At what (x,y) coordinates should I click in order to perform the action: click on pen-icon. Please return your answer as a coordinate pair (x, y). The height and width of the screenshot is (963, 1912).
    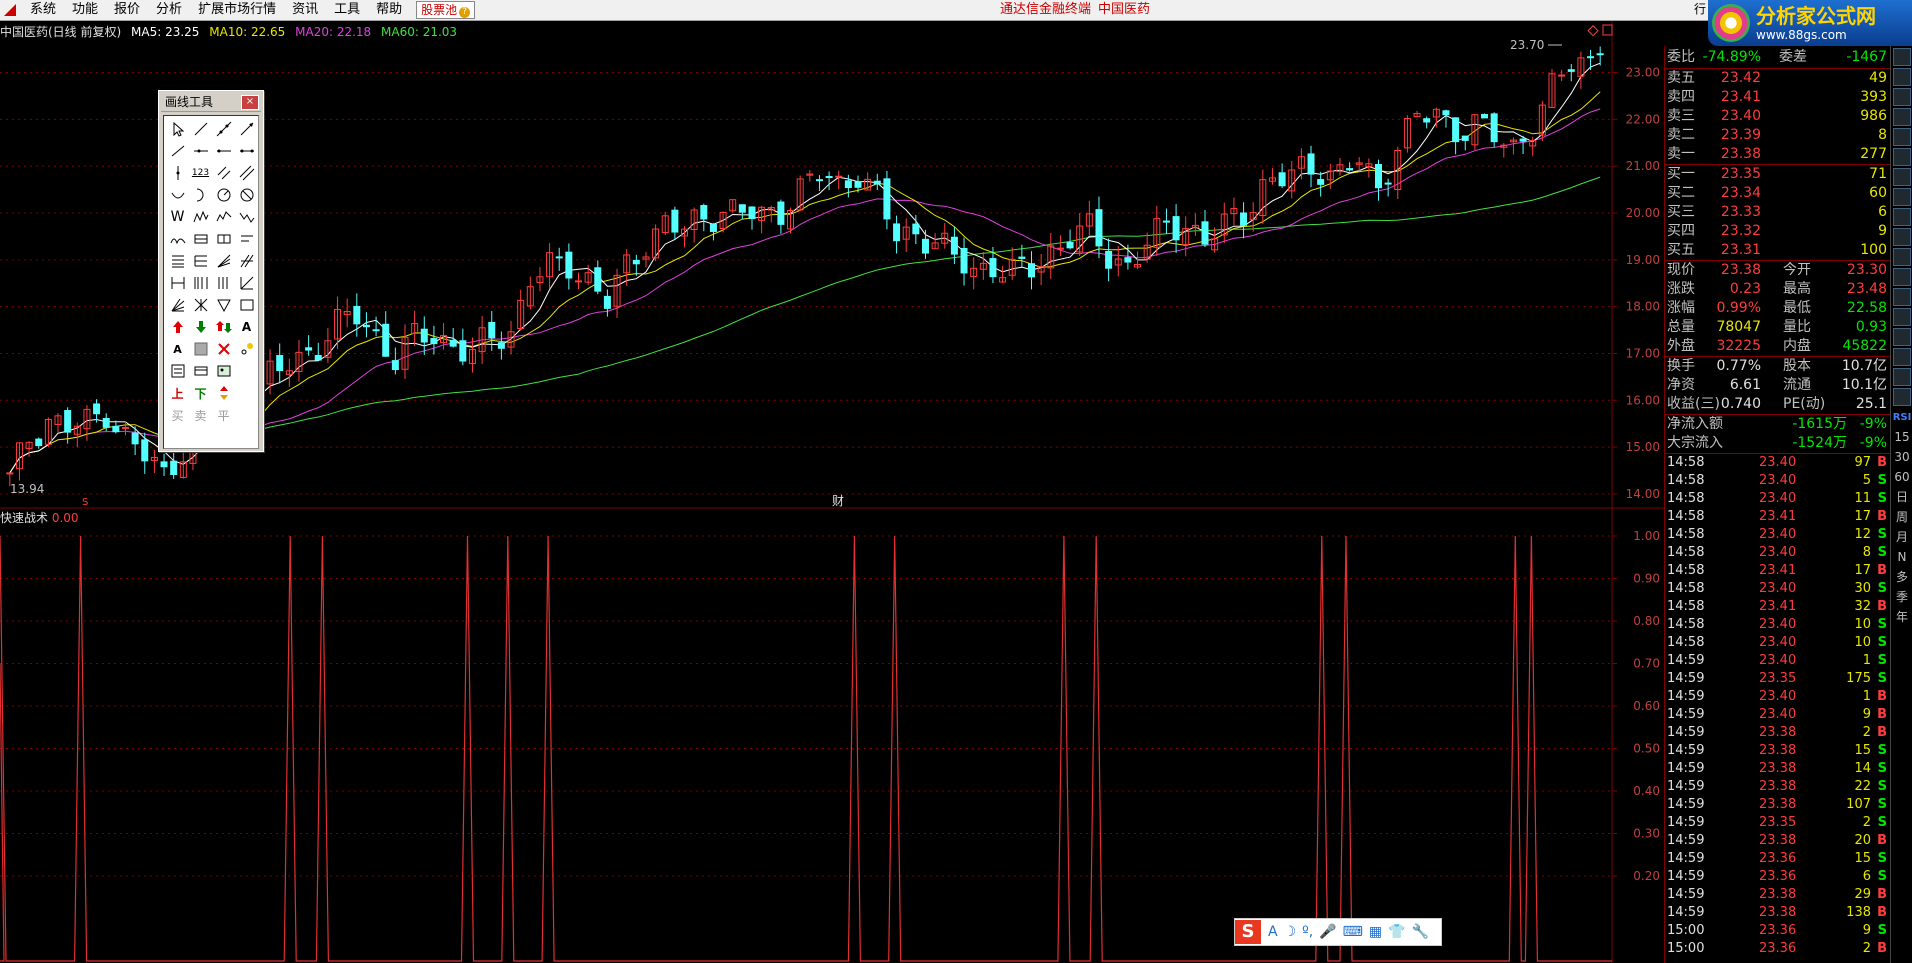
    Looking at the image, I should click on (1902, 337).